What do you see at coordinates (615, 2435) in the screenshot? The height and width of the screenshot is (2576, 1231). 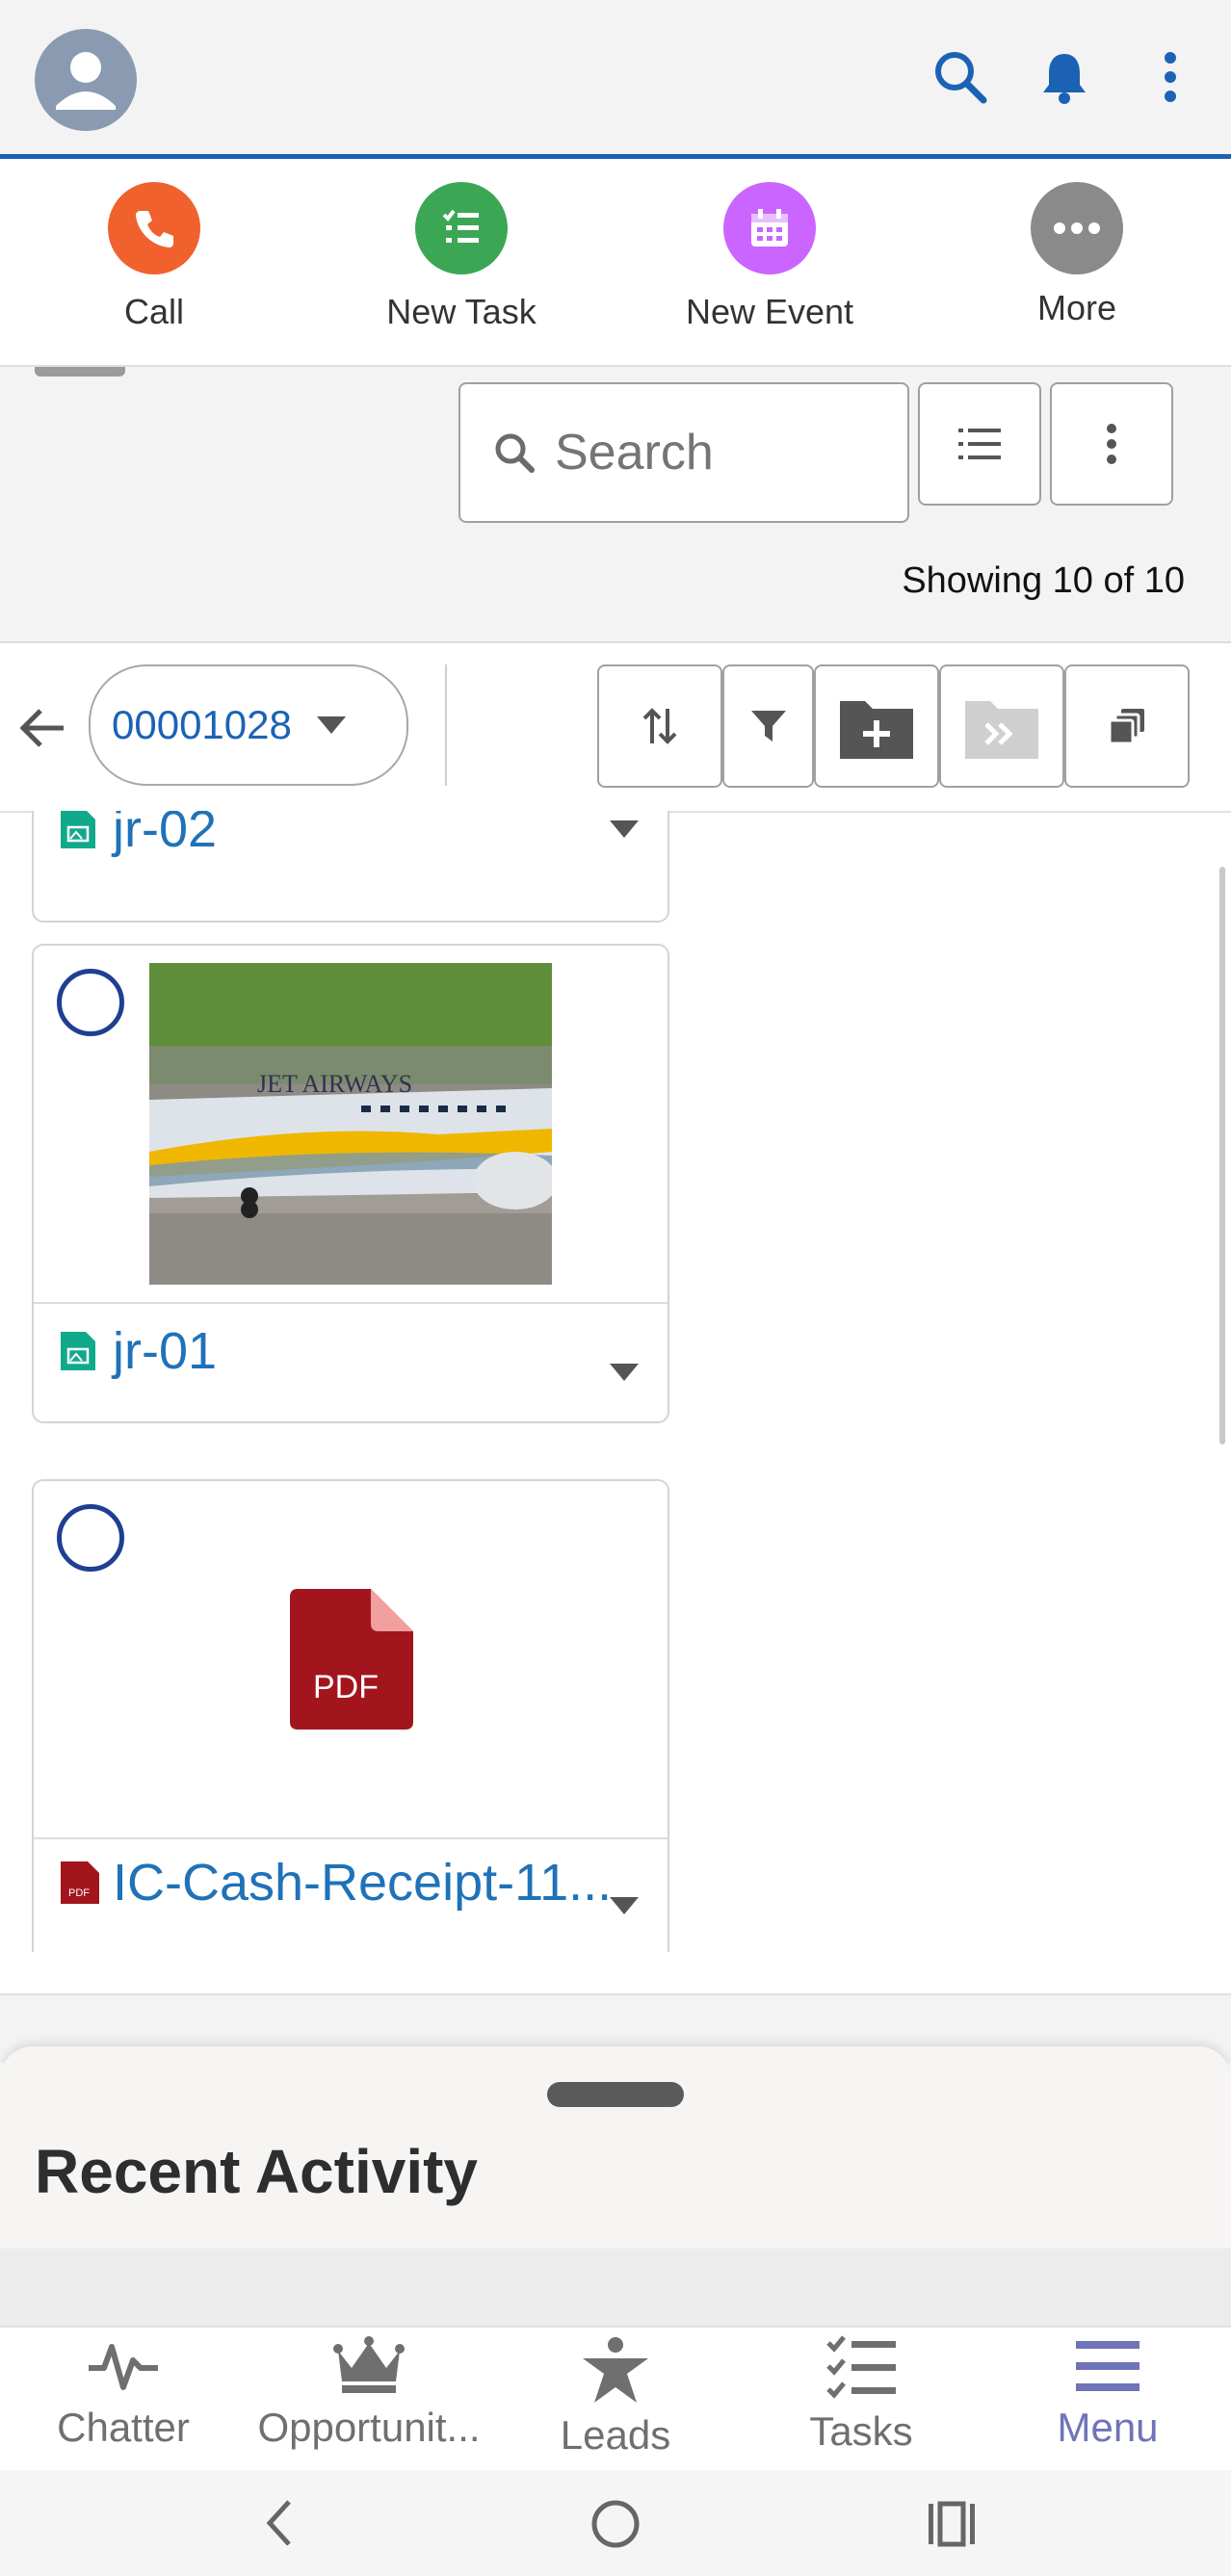 I see `nav-leads-label: Leads` at bounding box center [615, 2435].